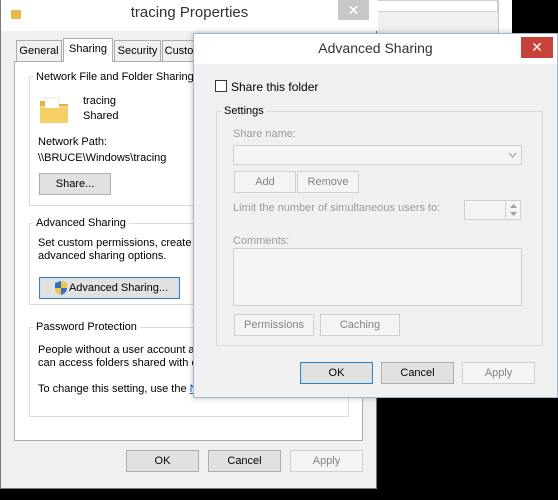 Image resolution: width=558 pixels, height=500 pixels. What do you see at coordinates (505, 17) in the screenshot?
I see `background-window-strip` at bounding box center [505, 17].